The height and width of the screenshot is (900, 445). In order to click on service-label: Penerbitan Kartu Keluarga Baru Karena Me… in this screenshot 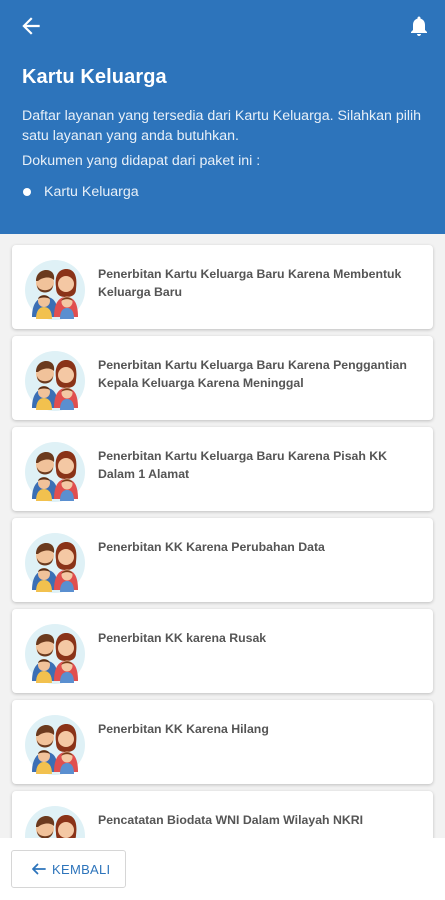, I will do `click(250, 283)`.